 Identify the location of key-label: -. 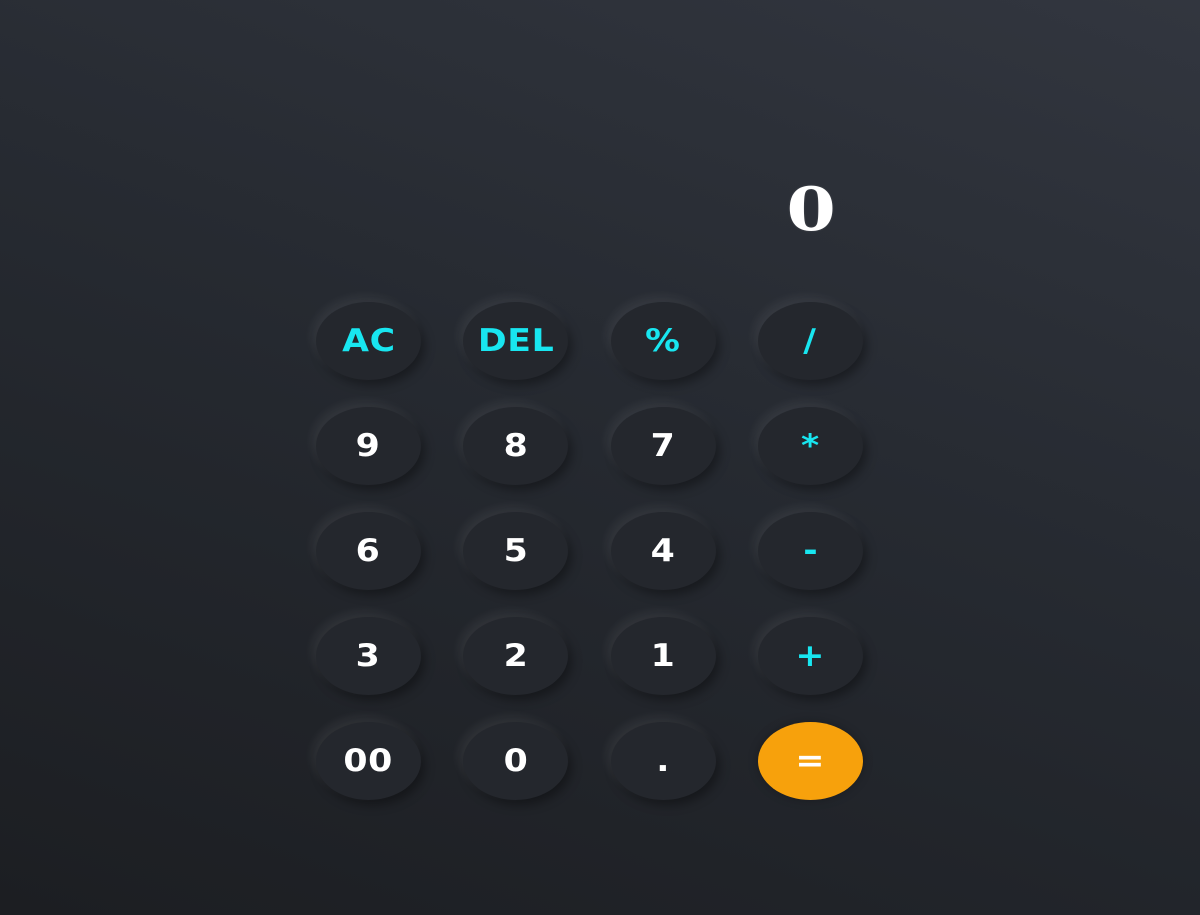
(810, 551).